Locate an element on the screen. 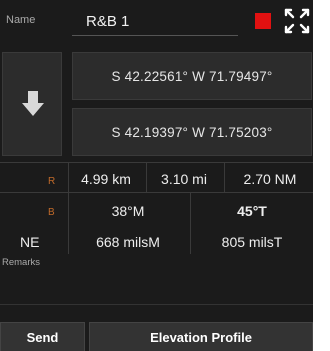 The height and width of the screenshot is (351, 330). end-coordinate: S 42.19397° W 71.75203° is located at coordinates (192, 132).